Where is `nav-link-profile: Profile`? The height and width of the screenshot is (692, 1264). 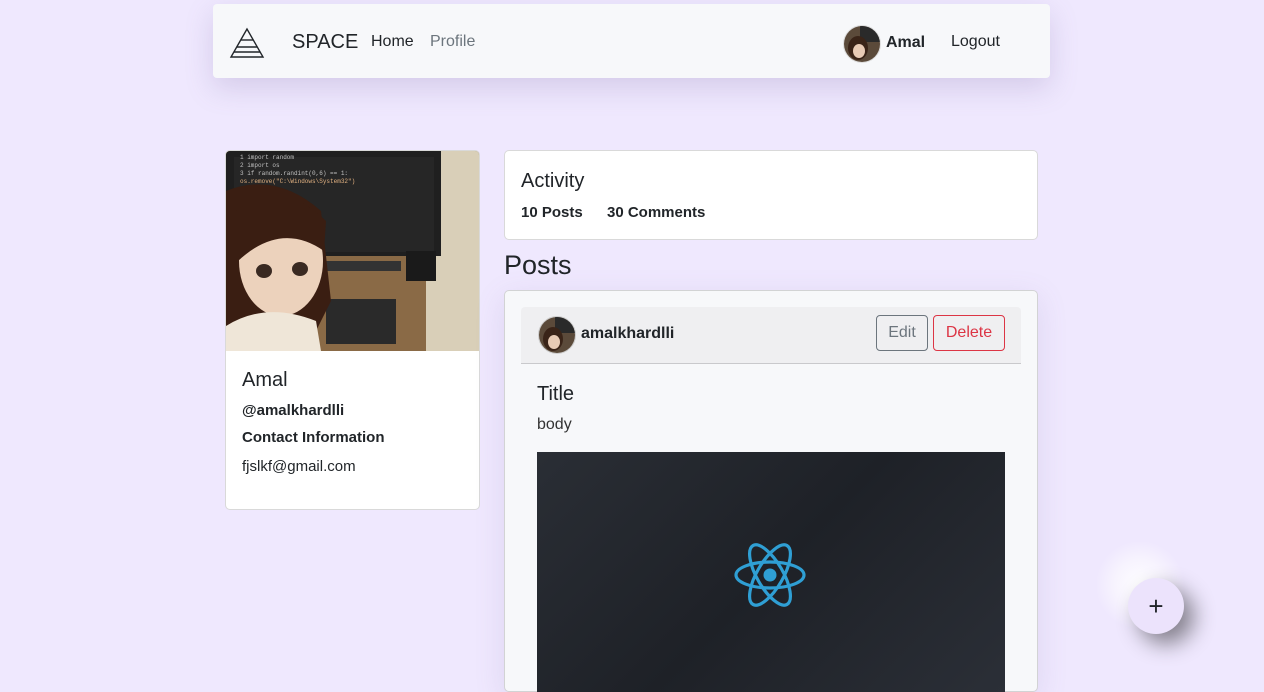 nav-link-profile: Profile is located at coordinates (452, 42).